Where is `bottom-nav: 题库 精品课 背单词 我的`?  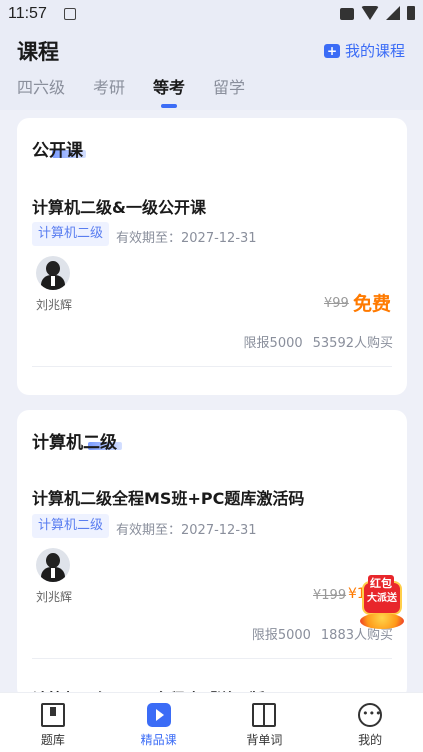 bottom-nav: 题库 精品课 背单词 我的 is located at coordinates (211, 722).